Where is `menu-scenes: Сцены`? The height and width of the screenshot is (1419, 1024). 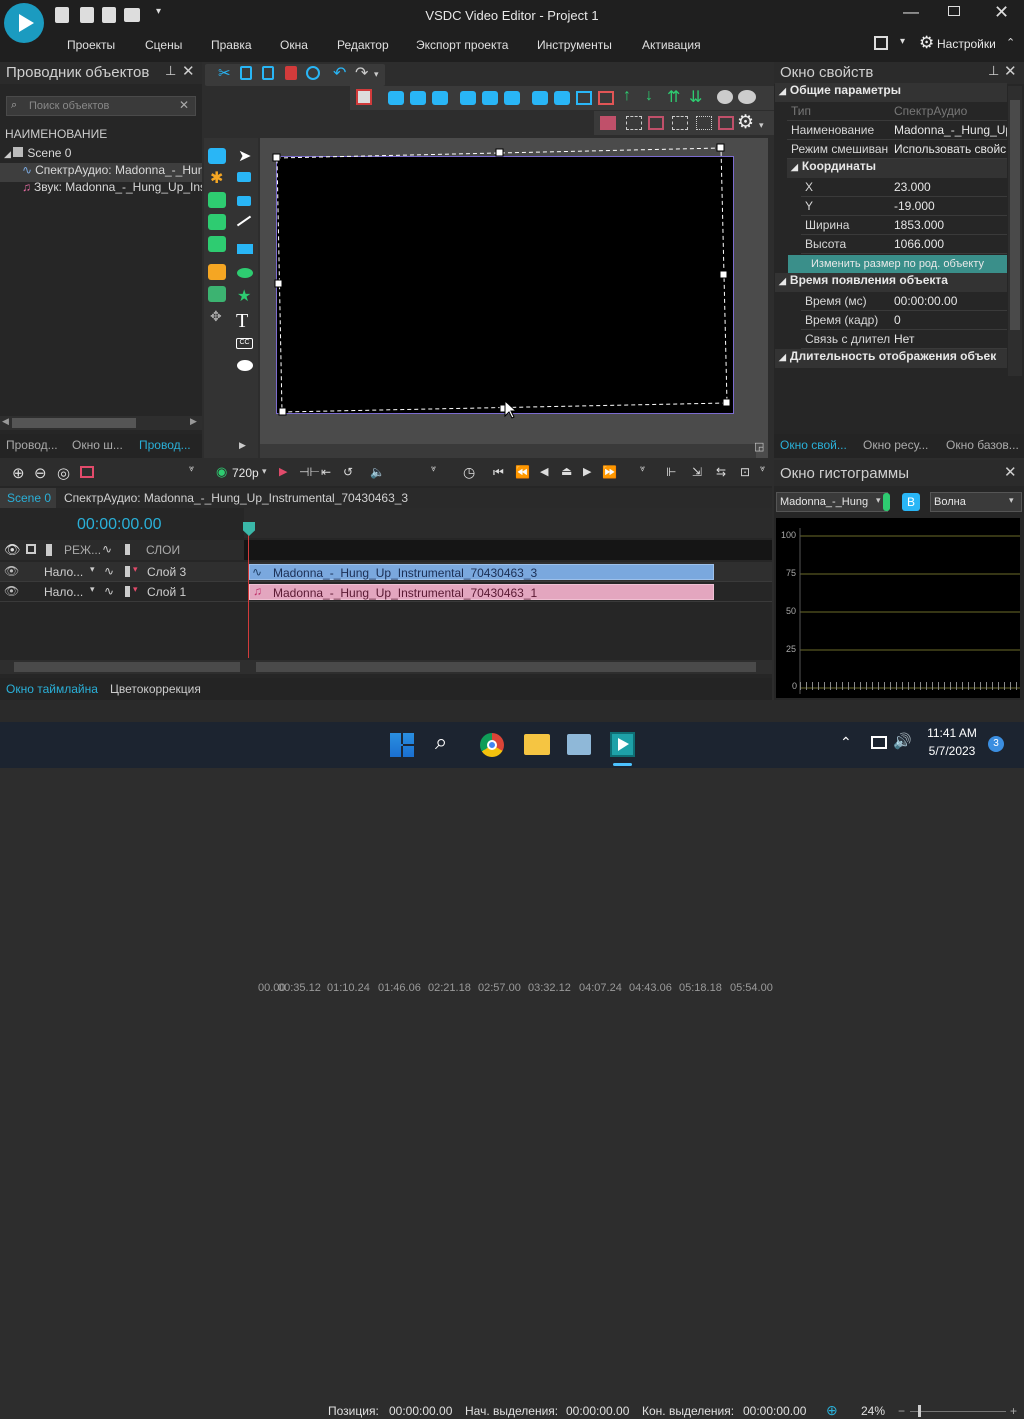 menu-scenes: Сцены is located at coordinates (163, 45).